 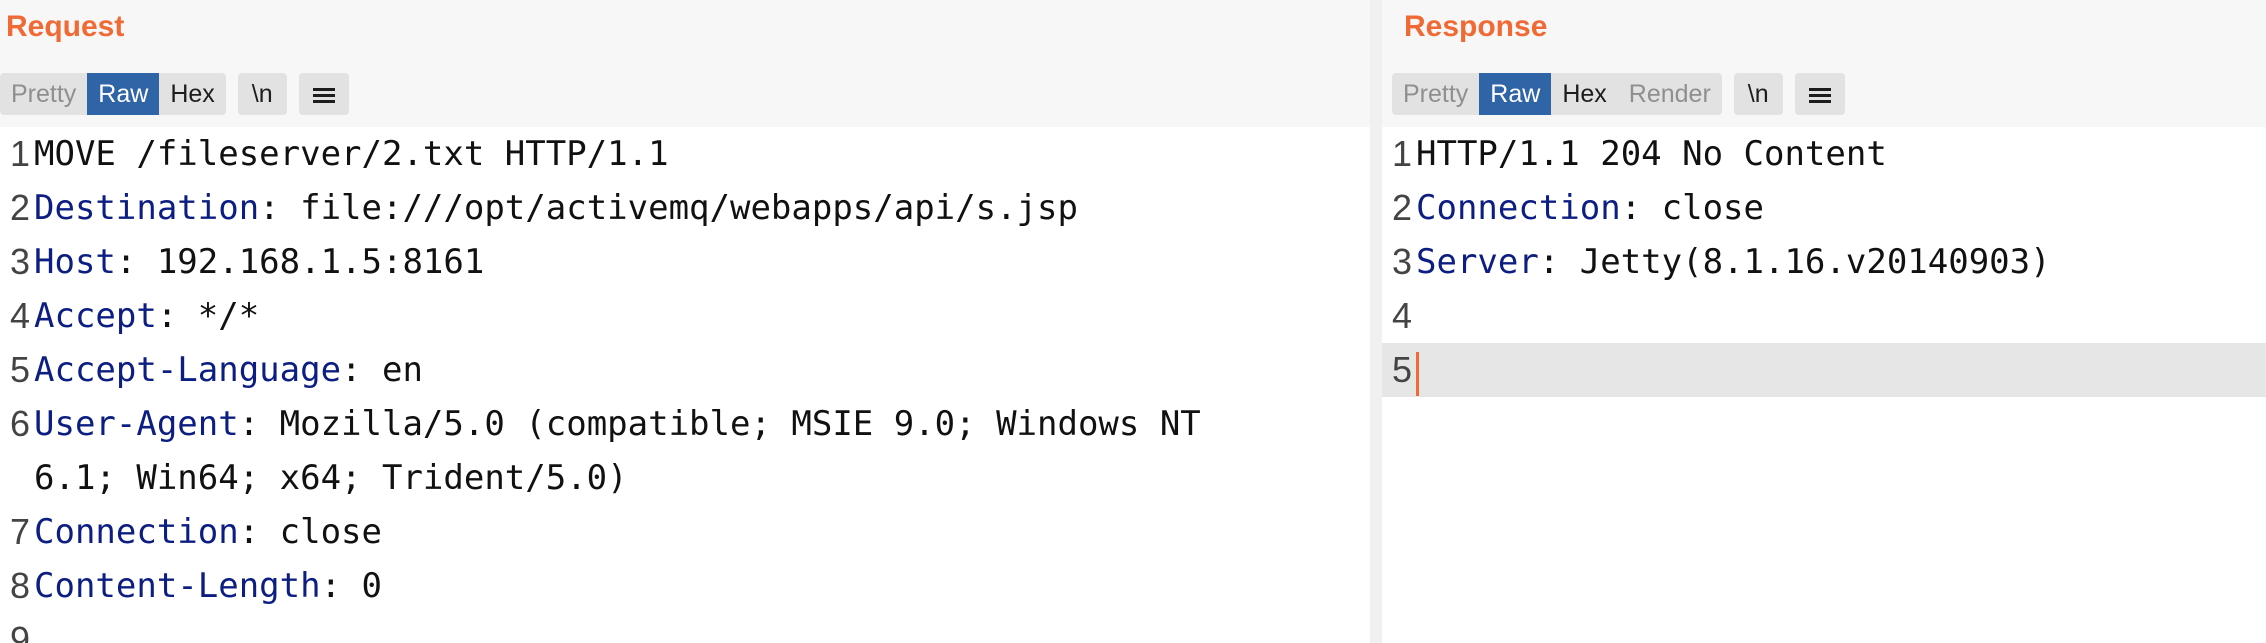 What do you see at coordinates (1376, 321) in the screenshot?
I see `panel-splitter` at bounding box center [1376, 321].